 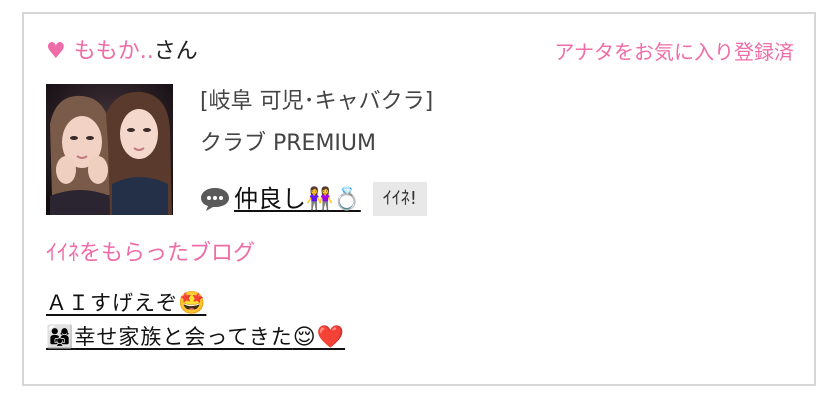 What do you see at coordinates (333, 199) in the screenshot?
I see `message-emoji: 👭💍` at bounding box center [333, 199].